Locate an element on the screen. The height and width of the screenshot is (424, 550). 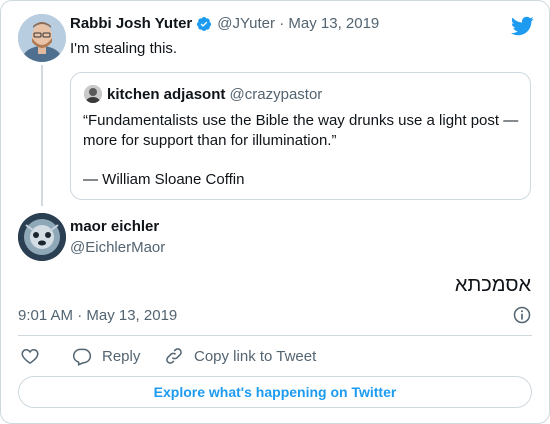
tweet-header: Rabbi Josh Yuter @JYuter · May 13, 2019 is located at coordinates (224, 23).